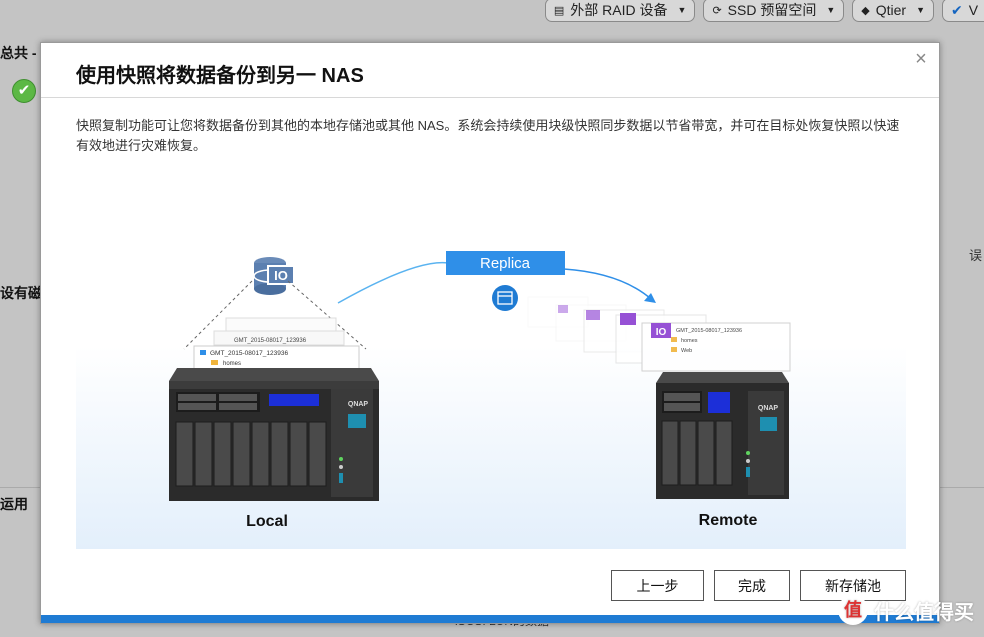 The image size is (984, 637). What do you see at coordinates (607, 284) in the screenshot?
I see `replica-arc-right` at bounding box center [607, 284].